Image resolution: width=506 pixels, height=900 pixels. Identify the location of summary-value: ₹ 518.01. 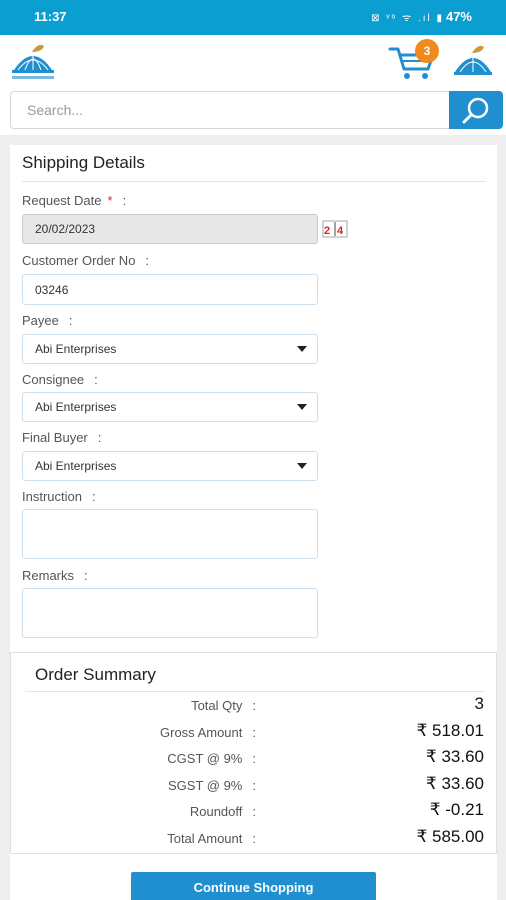
(450, 730).